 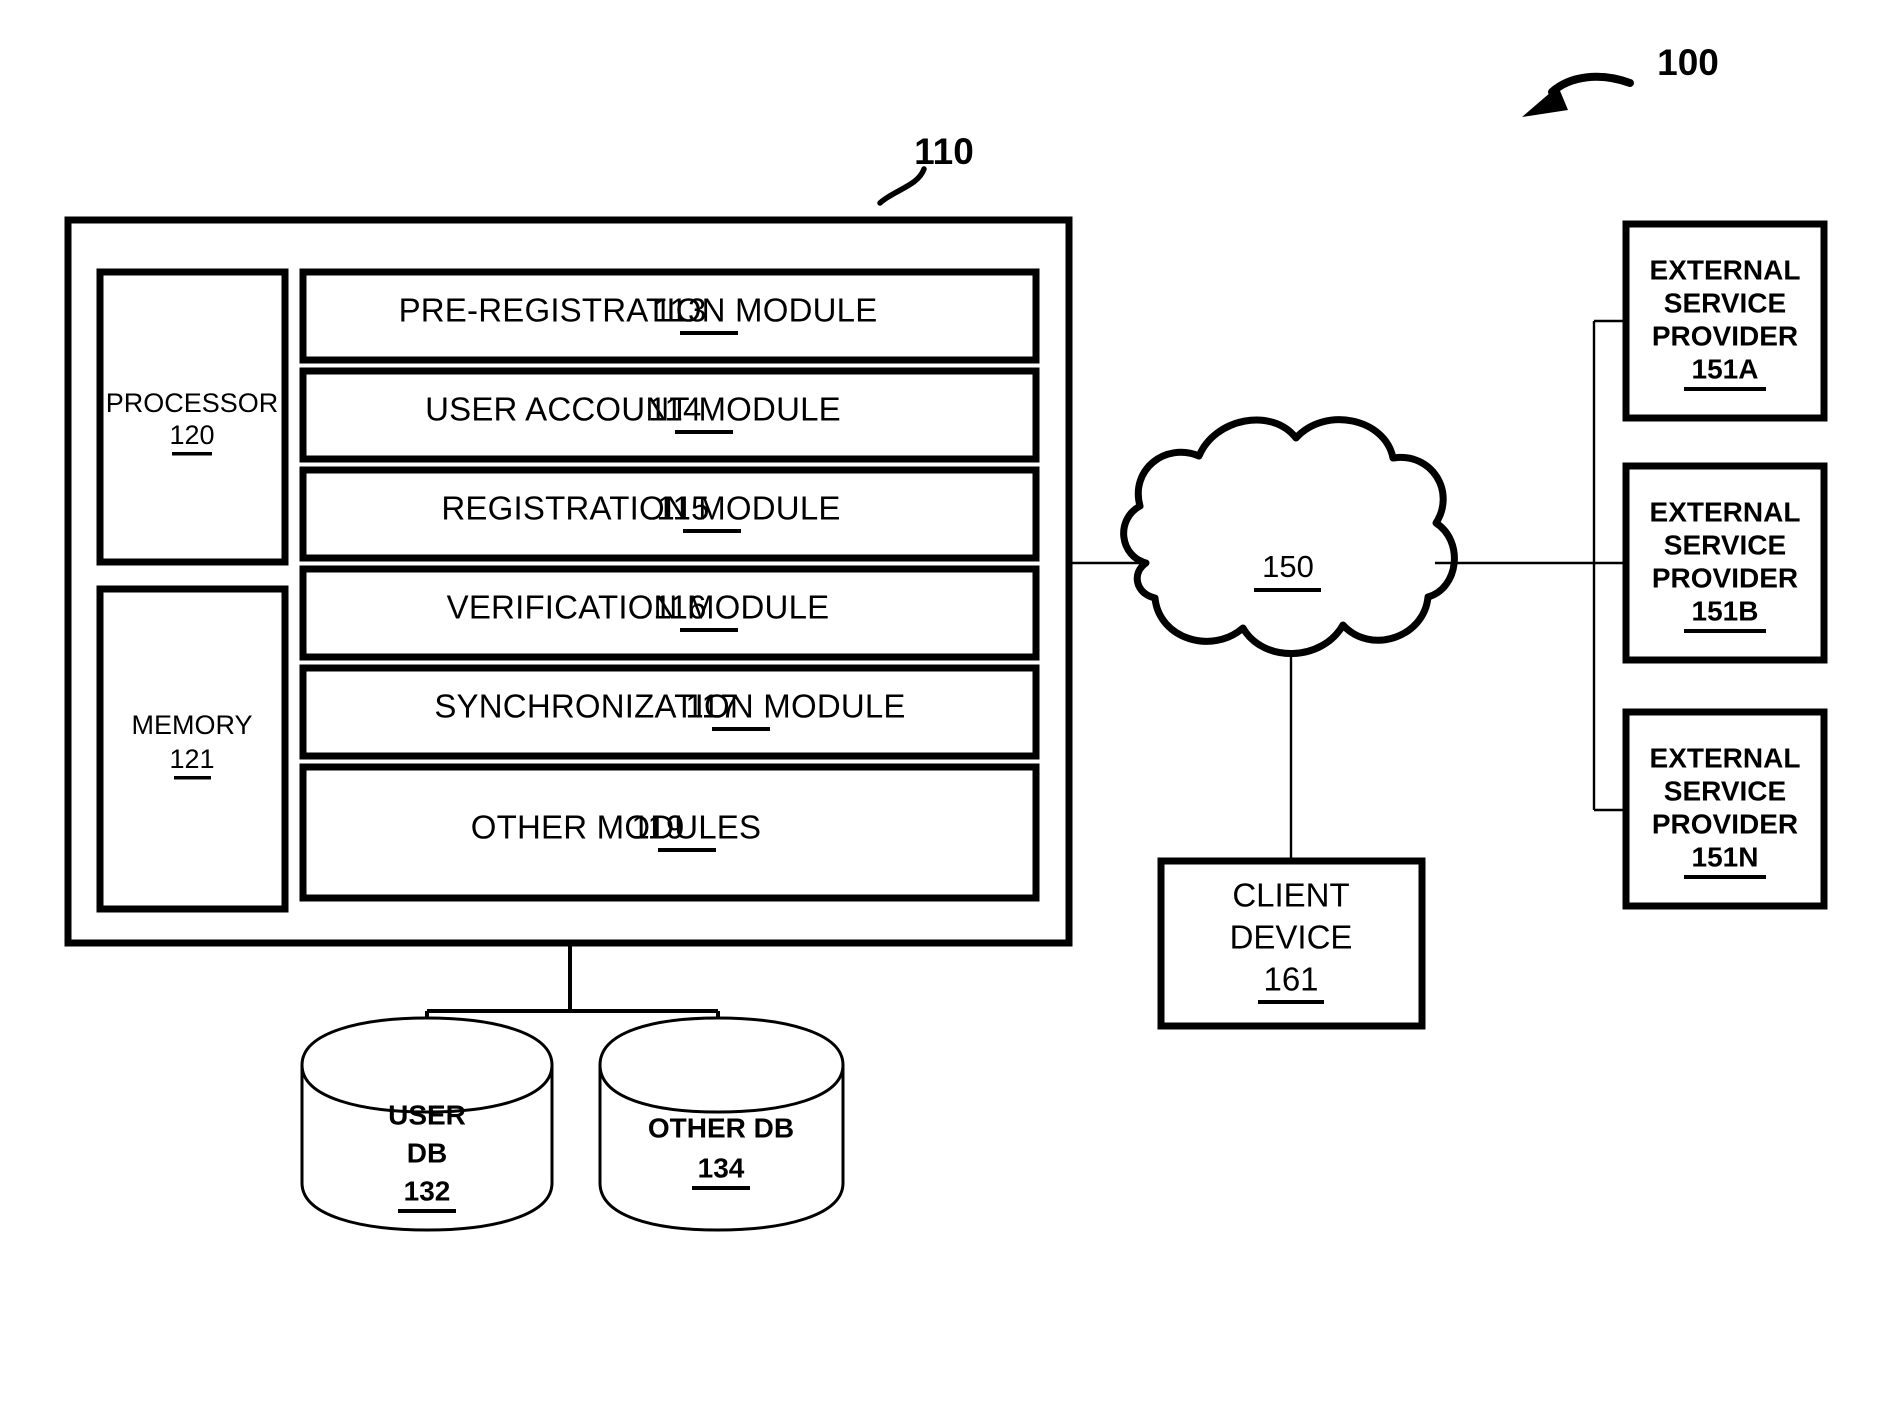 What do you see at coordinates (1290, 895) in the screenshot?
I see `client-device-line1: CLIENT` at bounding box center [1290, 895].